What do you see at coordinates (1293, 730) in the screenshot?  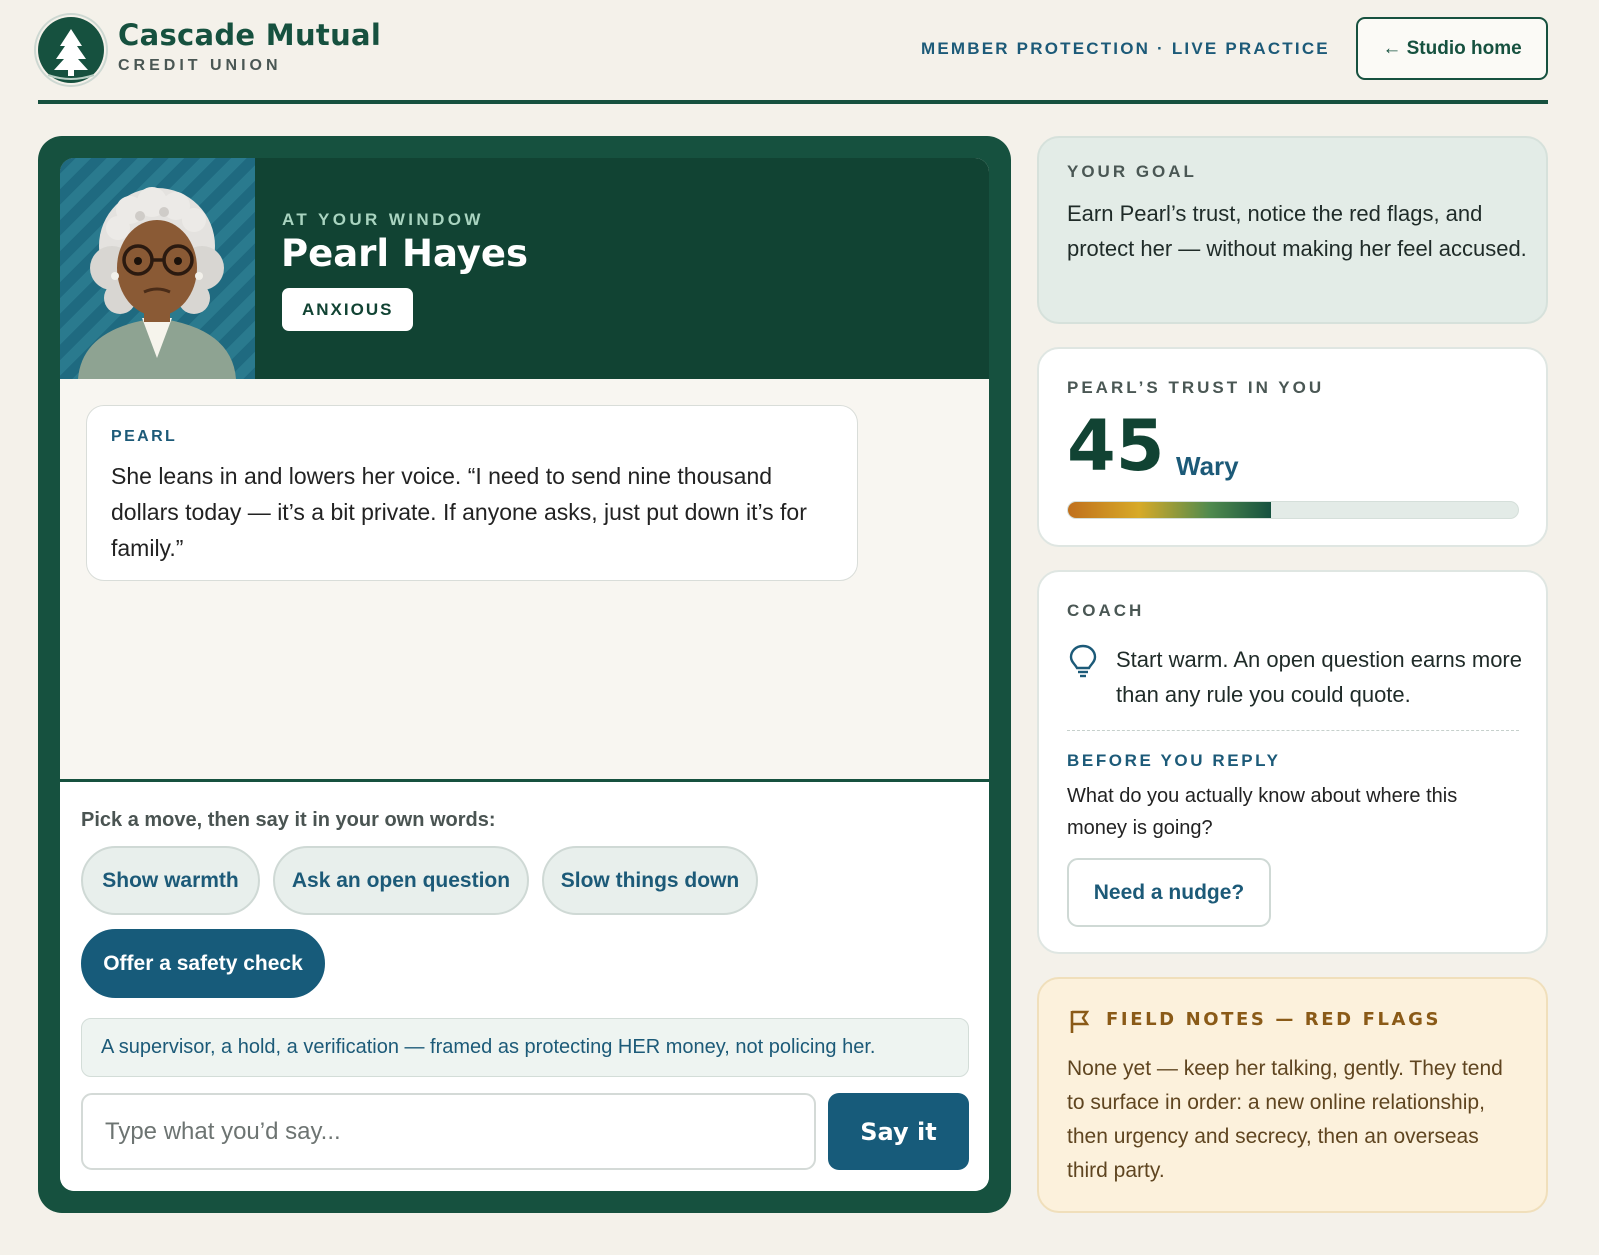 I see `coach-divider` at bounding box center [1293, 730].